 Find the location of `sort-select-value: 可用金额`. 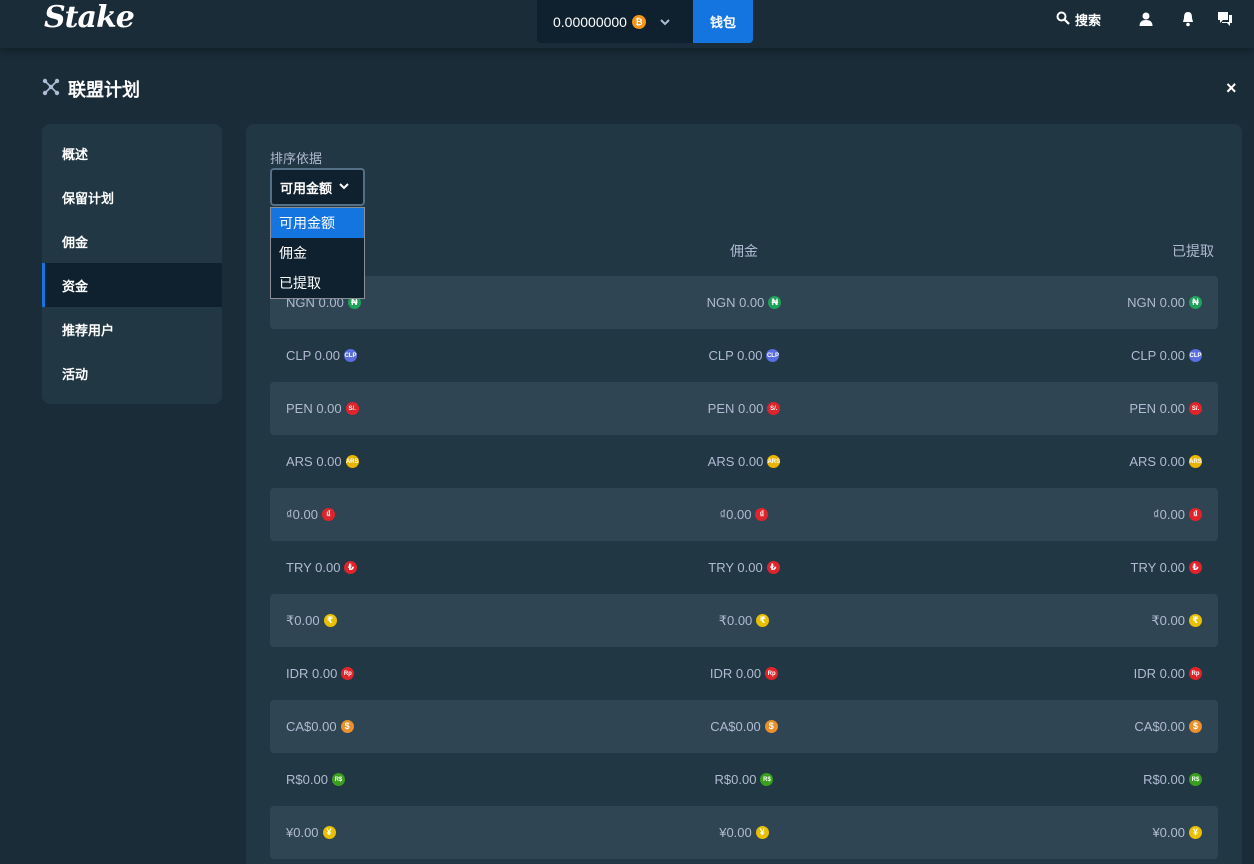

sort-select-value: 可用金额 is located at coordinates (306, 188).